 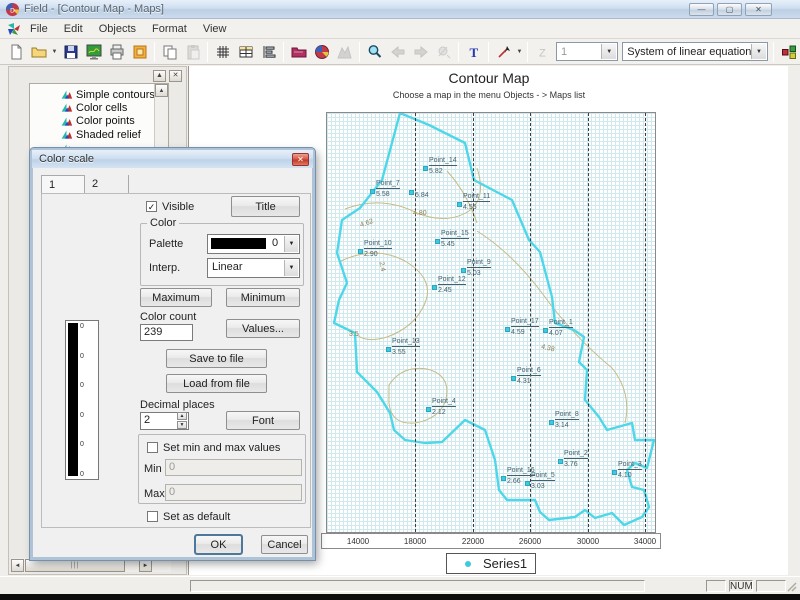 I want to click on mountain-icon, so click(x=344, y=51).